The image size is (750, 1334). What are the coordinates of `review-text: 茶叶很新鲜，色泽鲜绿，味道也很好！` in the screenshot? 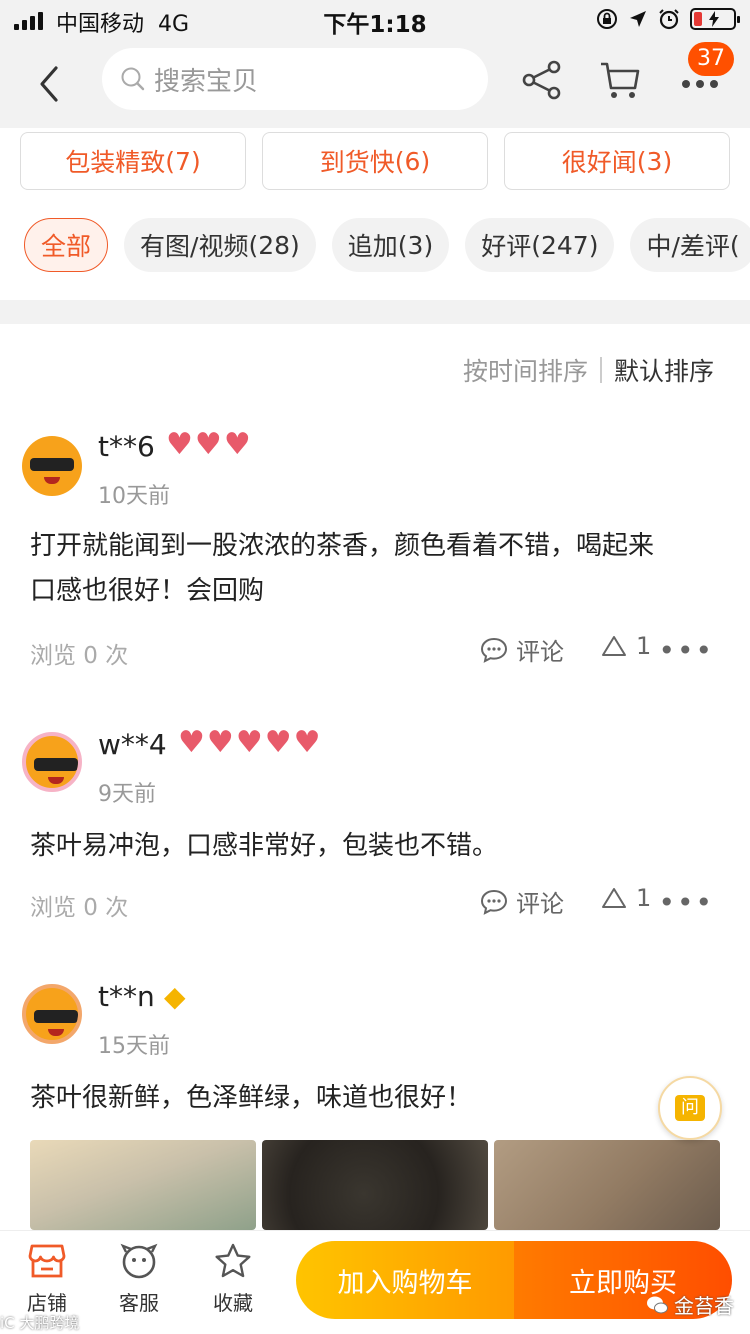 It's located at (251, 1098).